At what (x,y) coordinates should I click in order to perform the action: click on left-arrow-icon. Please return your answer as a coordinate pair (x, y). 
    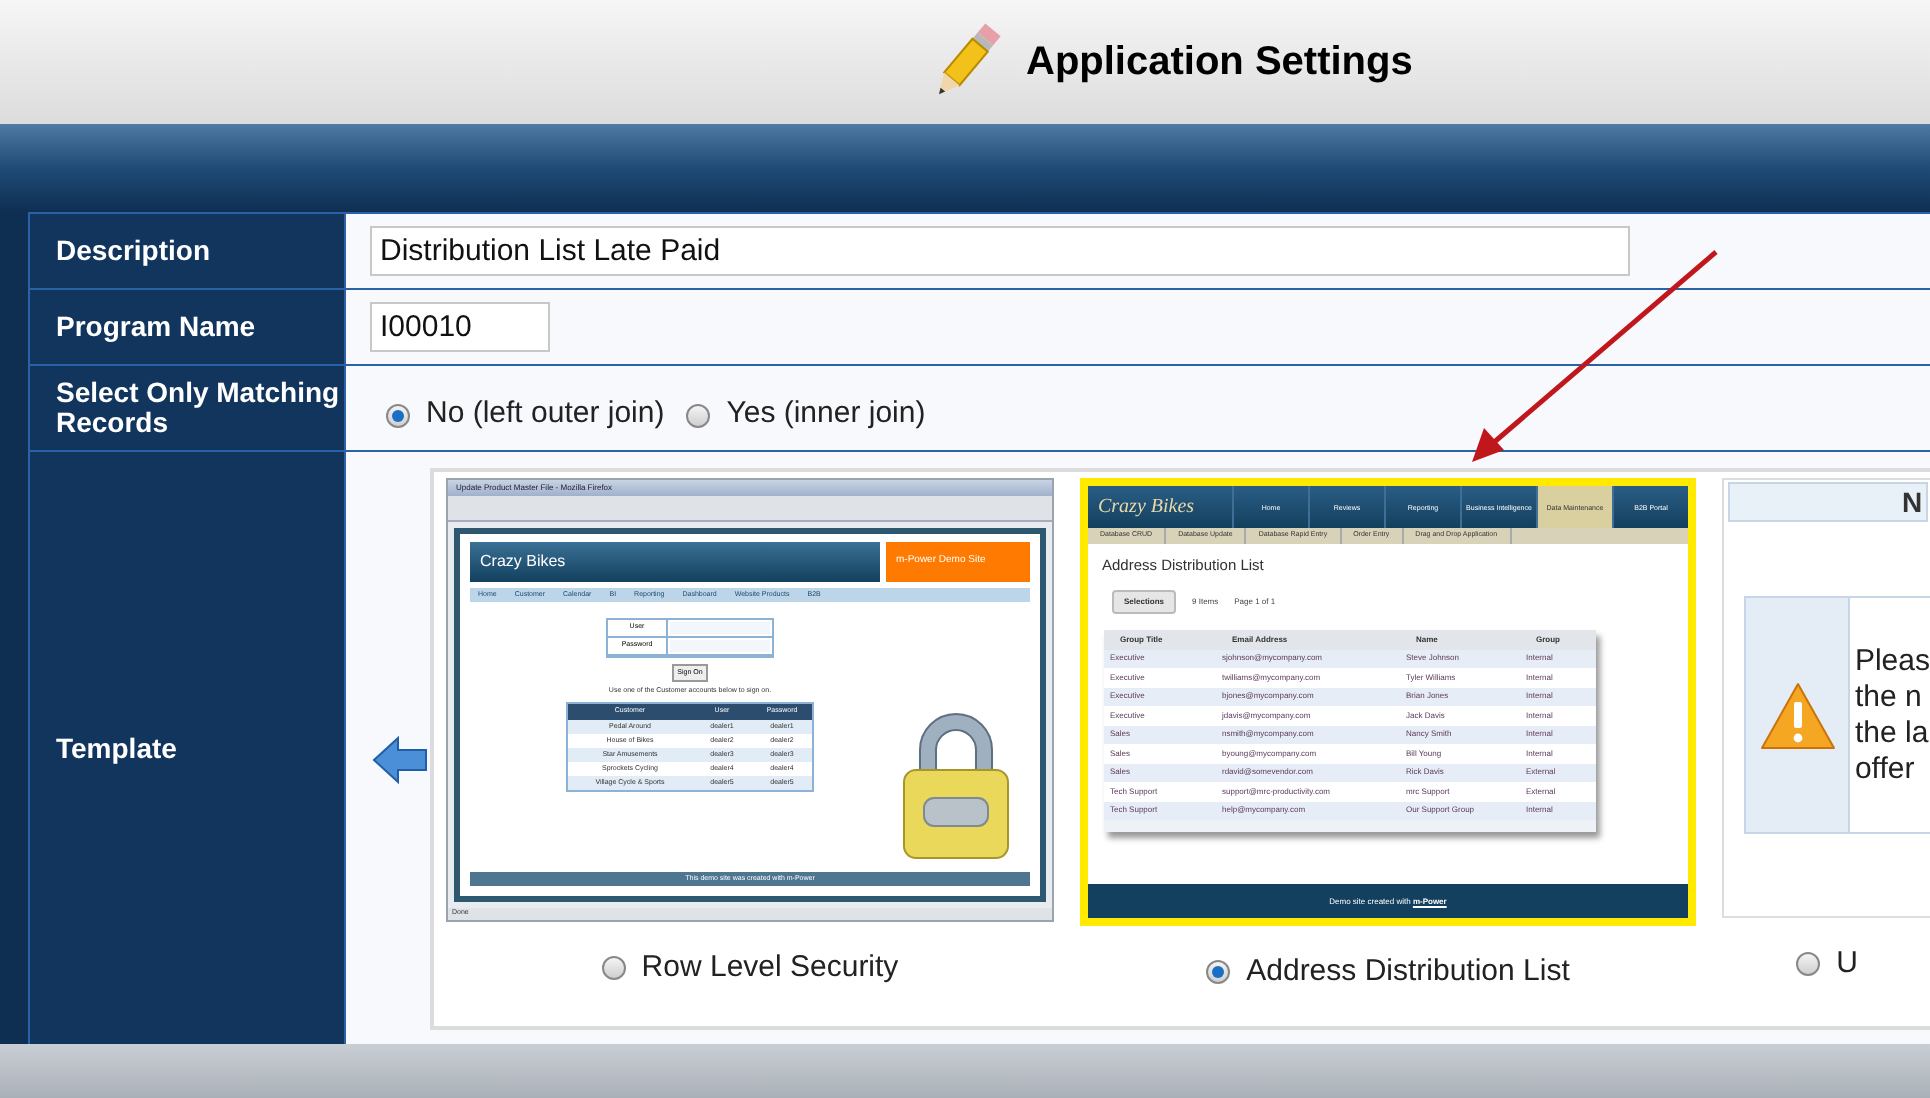
    Looking at the image, I should click on (400, 760).